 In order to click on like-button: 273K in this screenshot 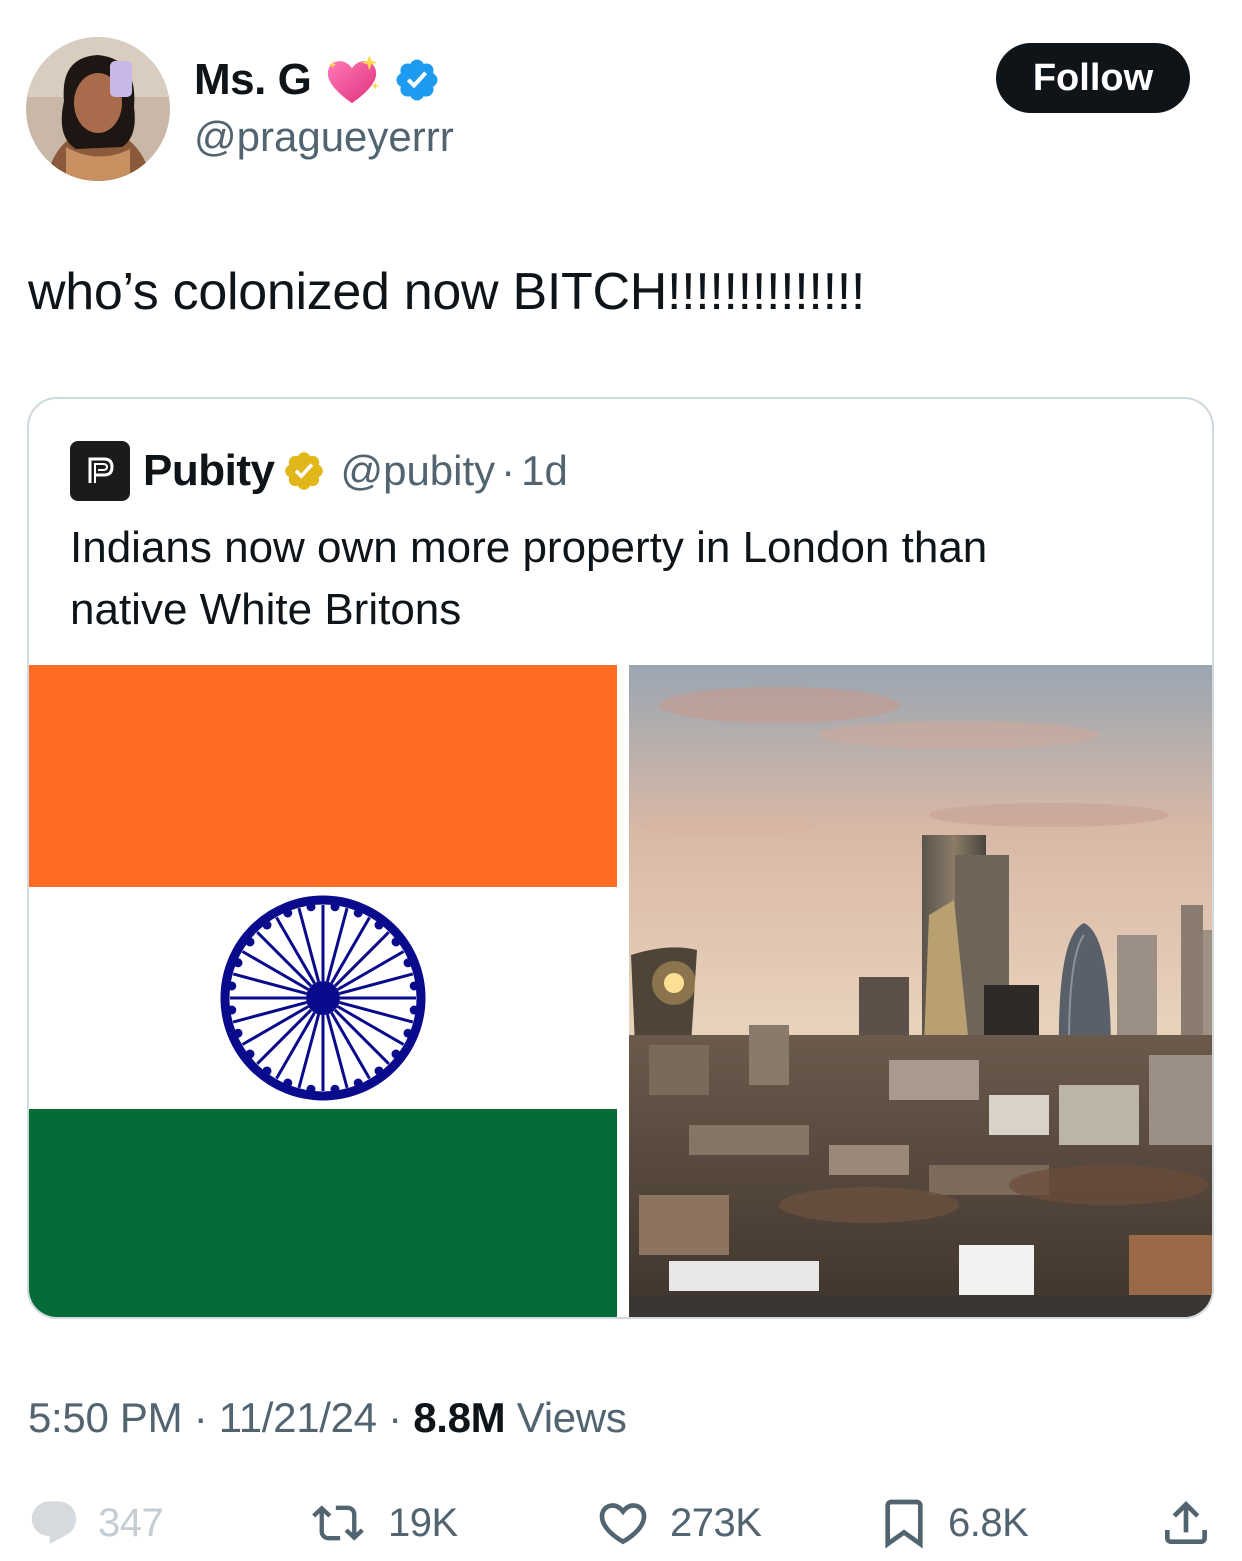, I will do `click(677, 1523)`.